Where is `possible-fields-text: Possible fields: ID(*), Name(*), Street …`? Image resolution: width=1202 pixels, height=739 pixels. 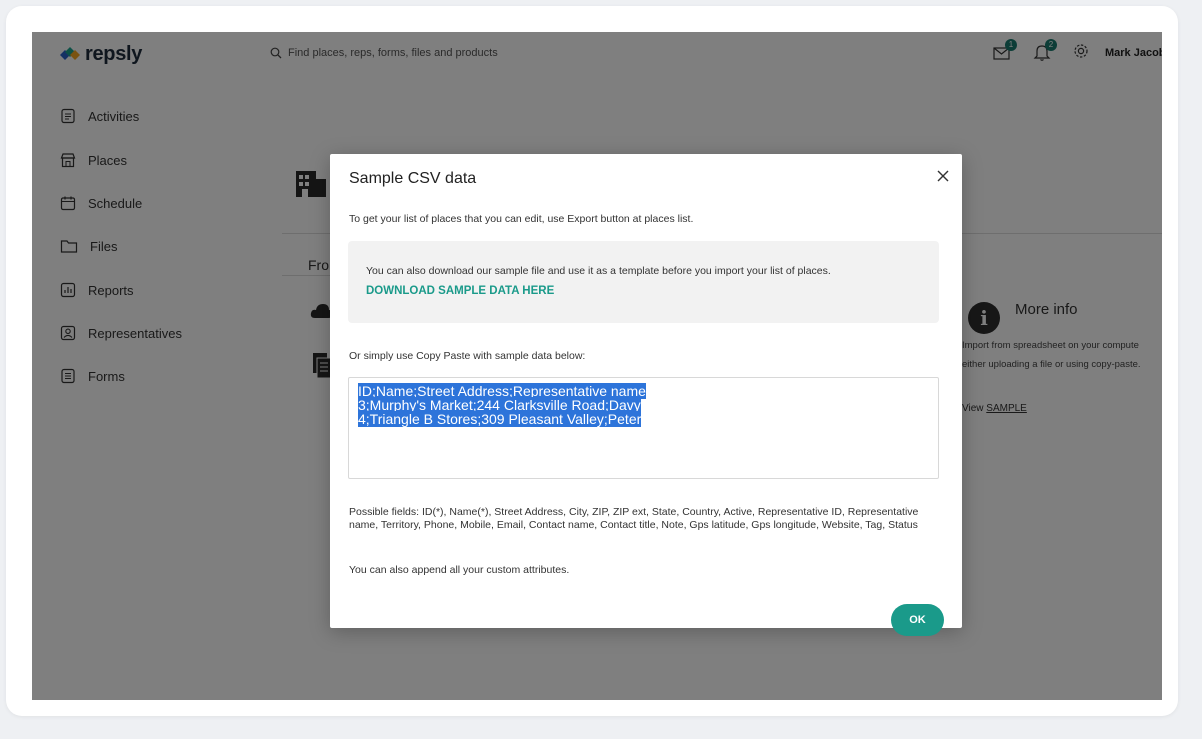
possible-fields-text: Possible fields: ID(*), Name(*), Street … is located at coordinates (634, 518).